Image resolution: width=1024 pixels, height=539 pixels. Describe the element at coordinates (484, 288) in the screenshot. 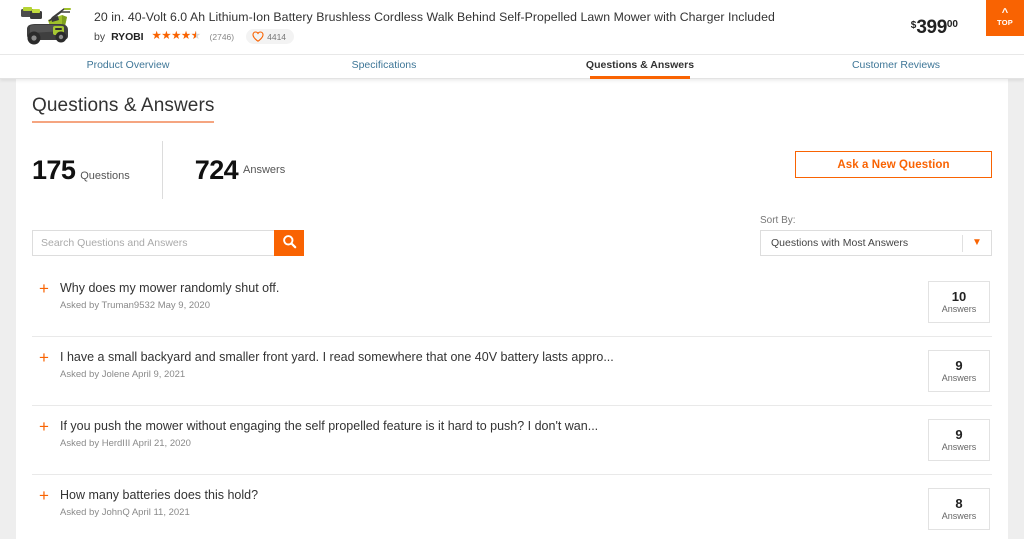

I see `question-title: Why does my mower randomly shut off.` at that location.